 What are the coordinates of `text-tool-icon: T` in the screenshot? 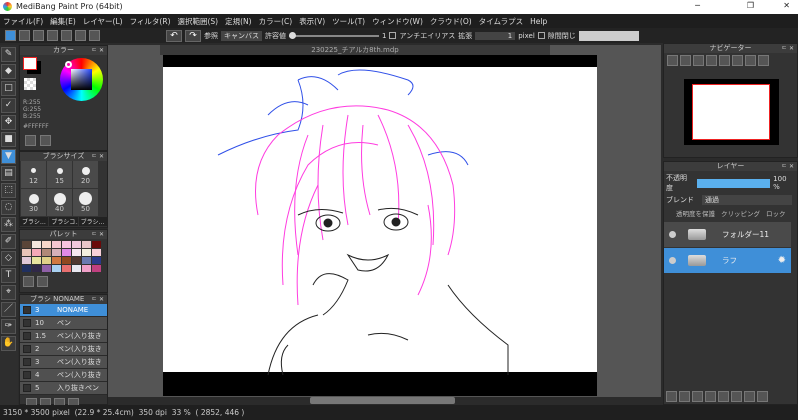 It's located at (8, 275).